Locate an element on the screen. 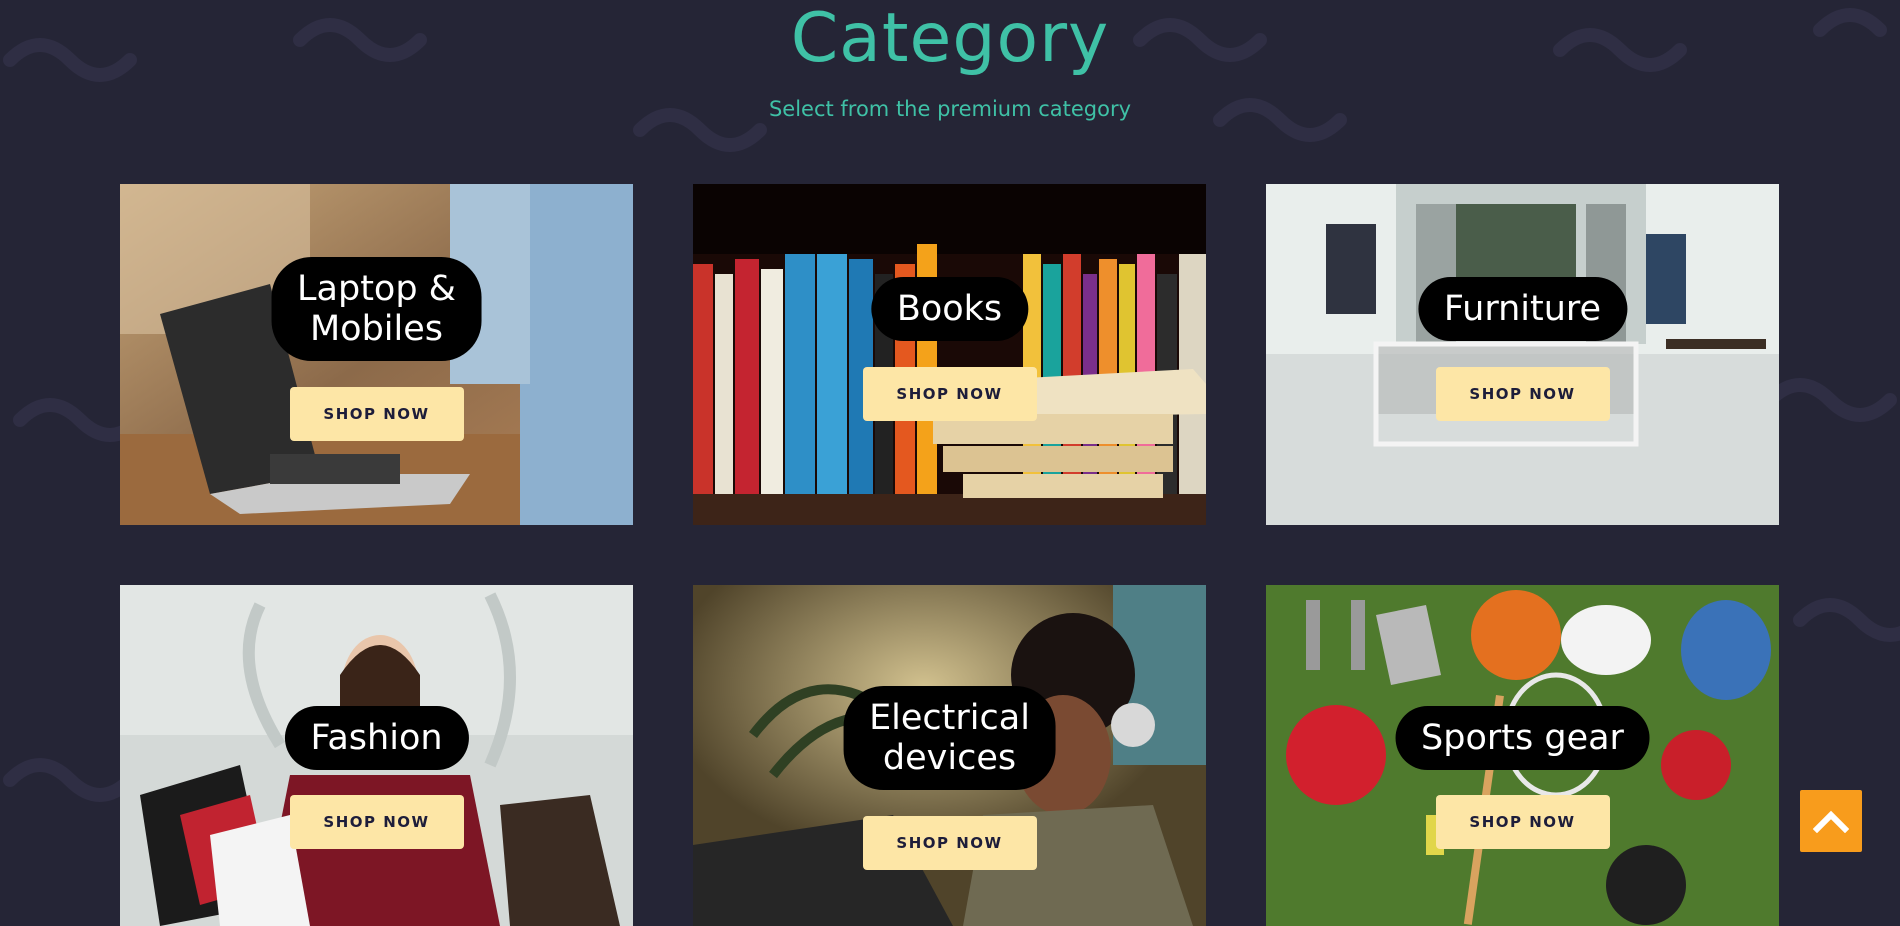 Image resolution: width=1900 pixels, height=926 pixels. category-label-line: Sports gear is located at coordinates (1522, 738).